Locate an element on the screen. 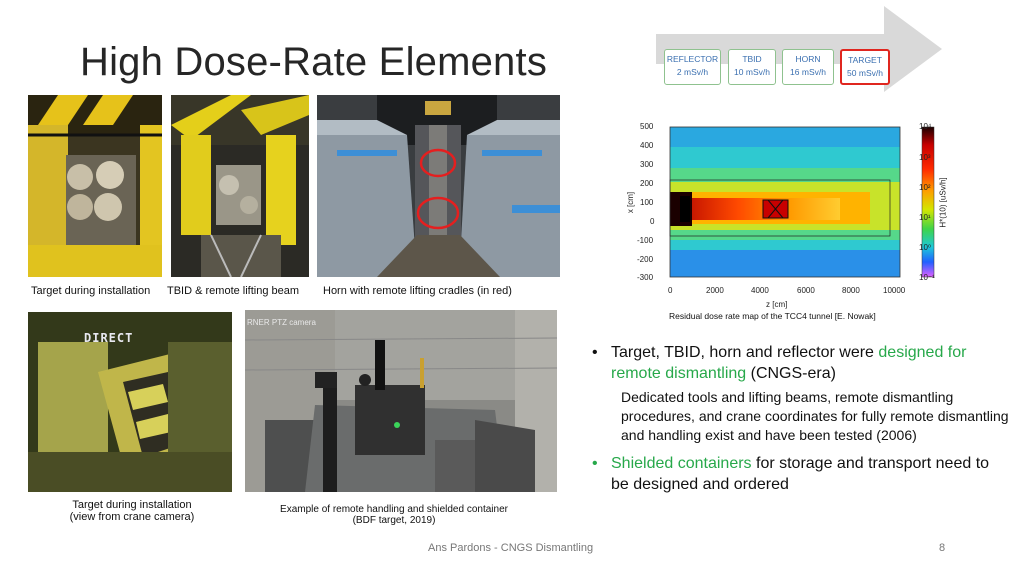 This screenshot has width=1024, height=576. stage-reflector-name: REFLECTOR is located at coordinates (692, 59).